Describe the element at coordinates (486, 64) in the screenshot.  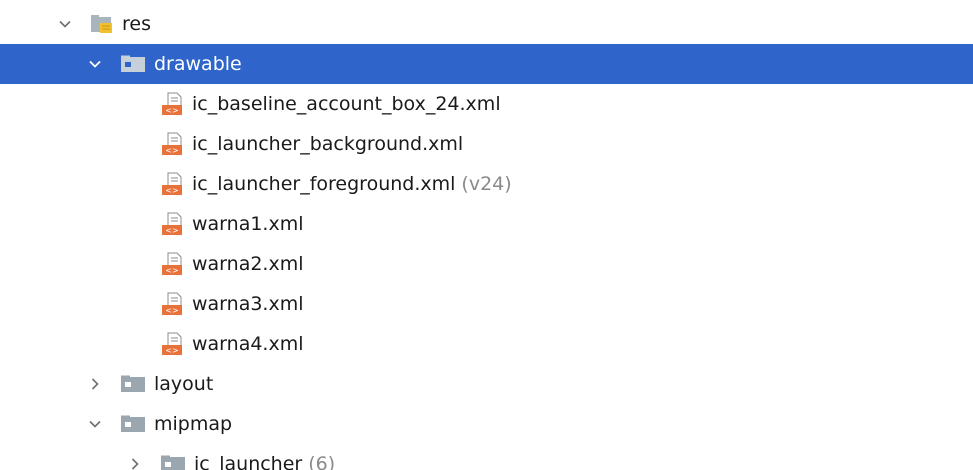
I see `tree-node-drawable: drawable` at that location.